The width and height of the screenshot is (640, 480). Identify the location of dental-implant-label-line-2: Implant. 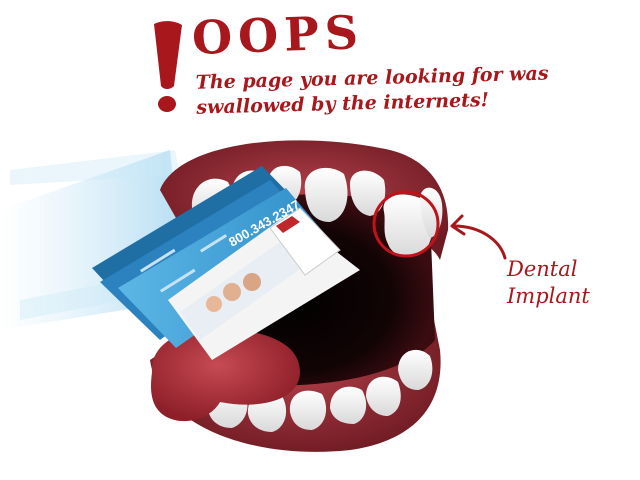
(548, 296).